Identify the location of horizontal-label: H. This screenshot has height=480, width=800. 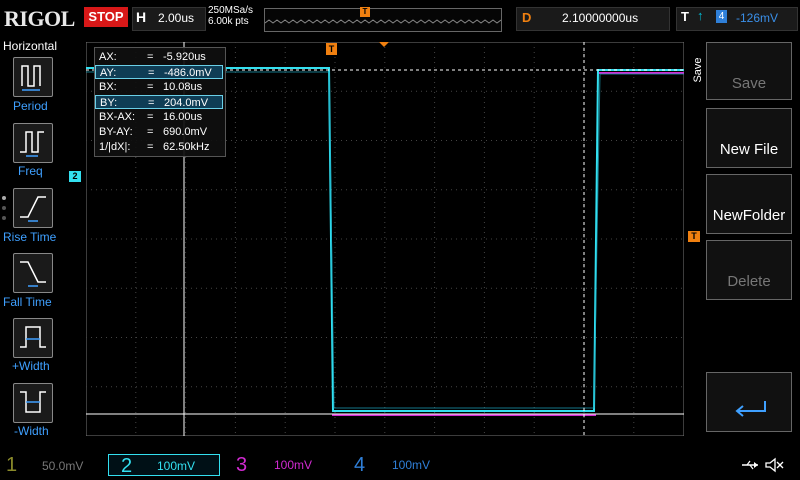
(141, 17).